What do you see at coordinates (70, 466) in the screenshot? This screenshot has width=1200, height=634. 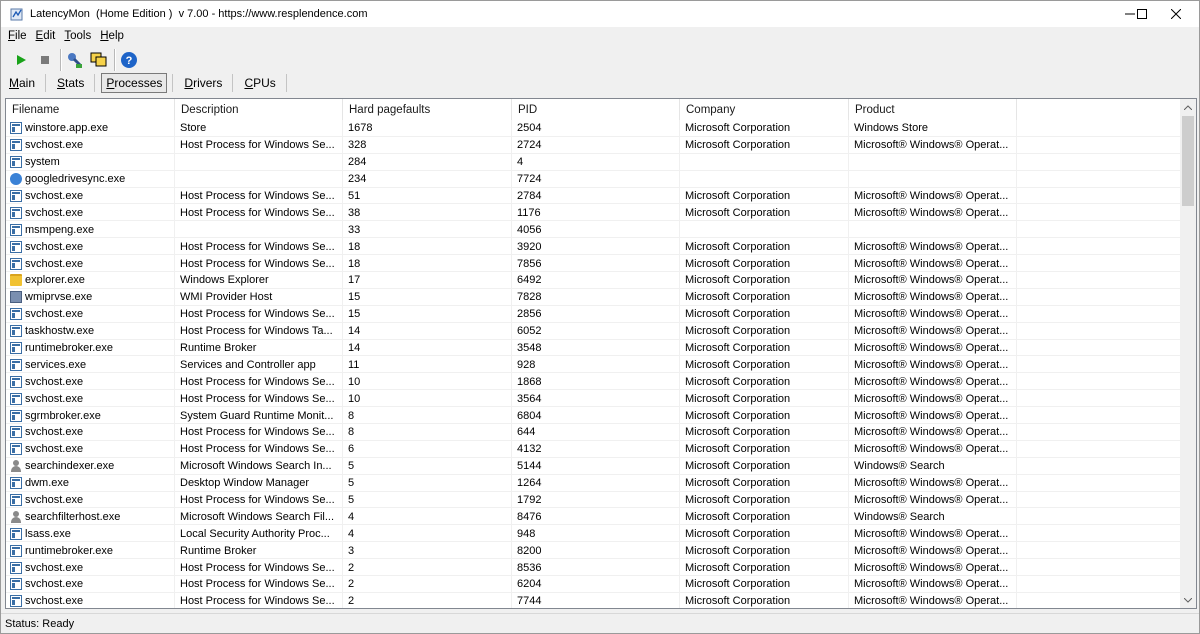 I see `filename-text: searchindexer.exe` at bounding box center [70, 466].